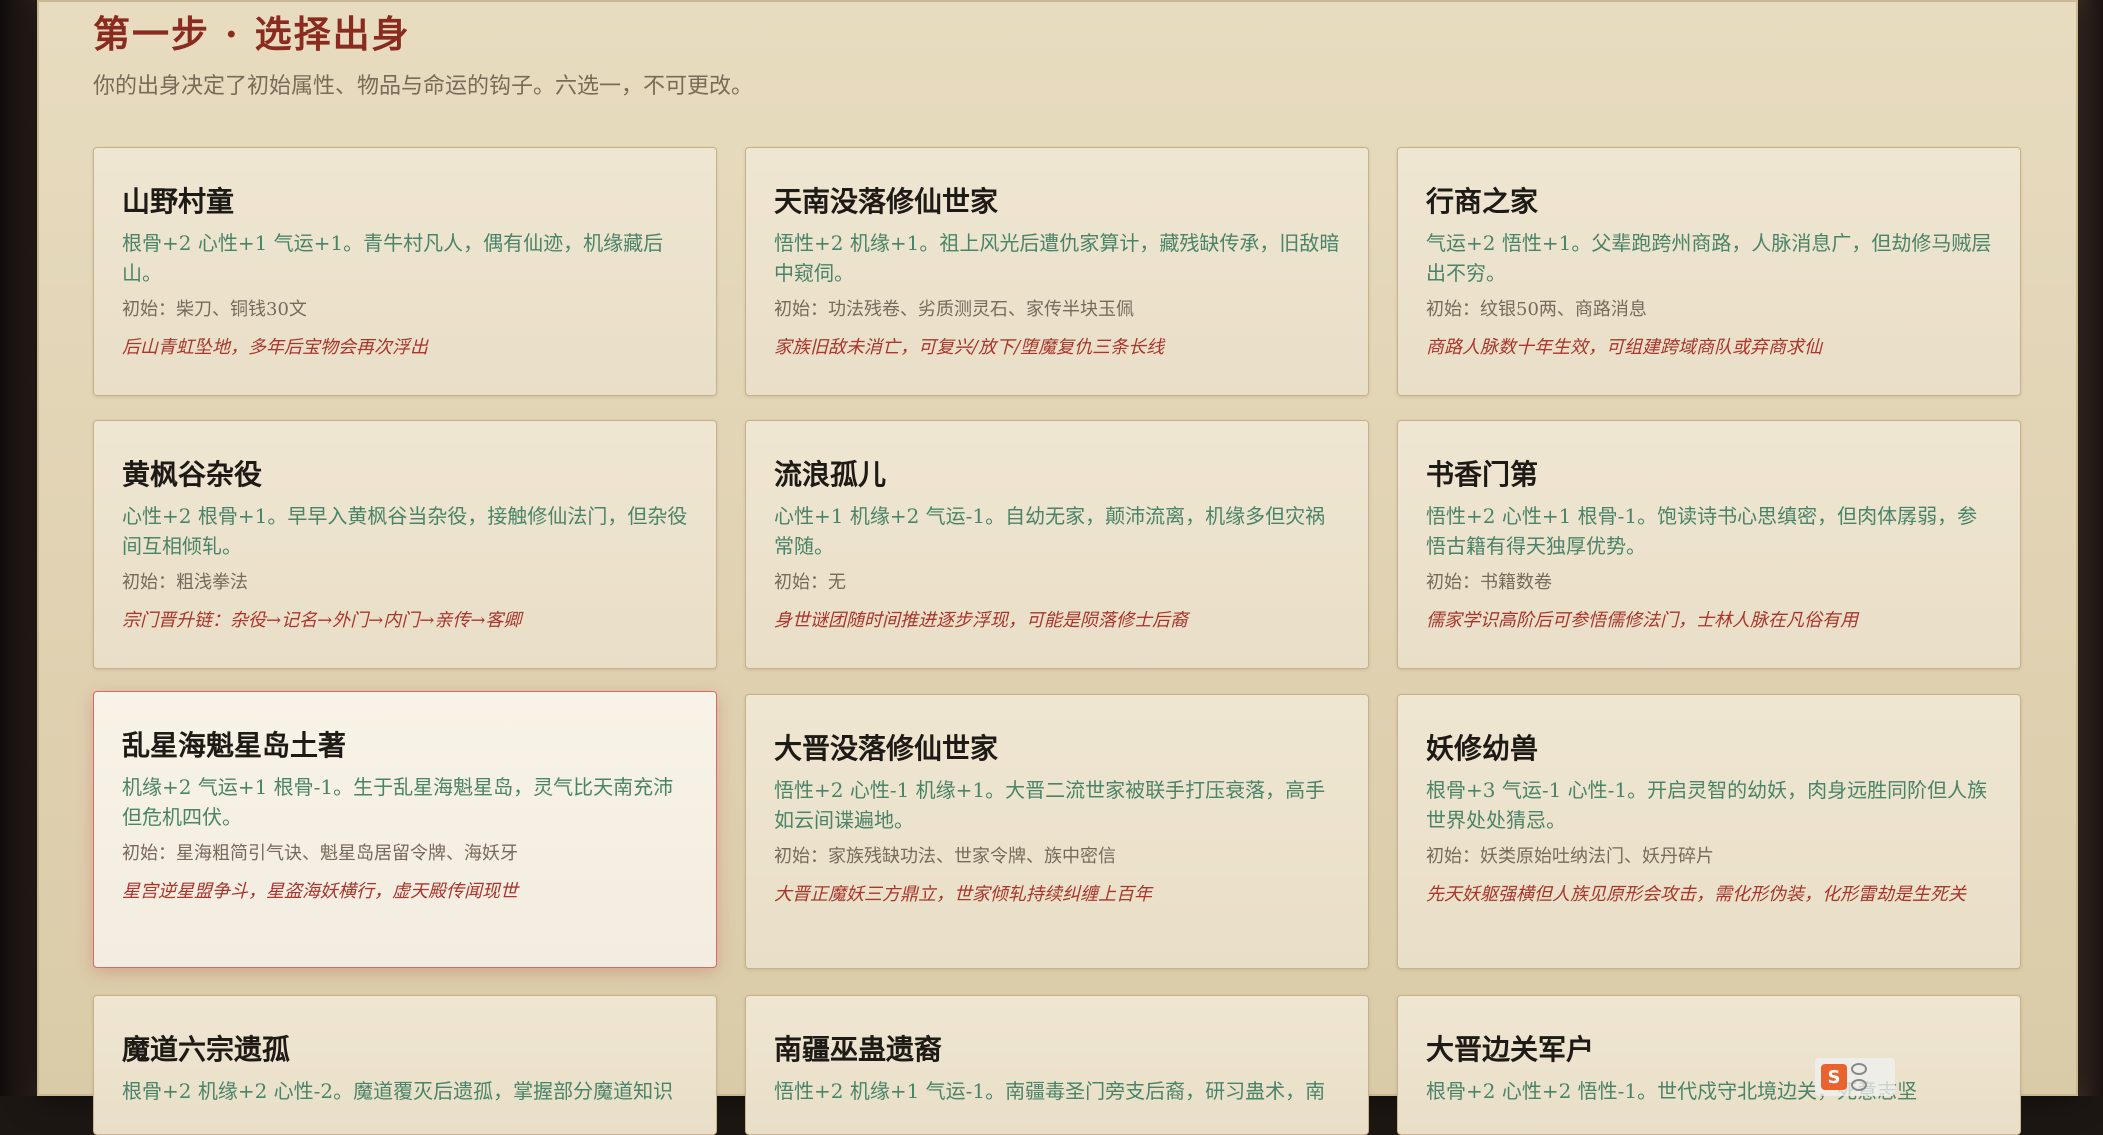  Describe the element at coordinates (1057, 258) in the screenshot. I see `origin-stats: 悟性+2 机缘+1。祖上风光后遭仇家算计，藏残缺传承，旧敌暗中窥伺。` at that location.